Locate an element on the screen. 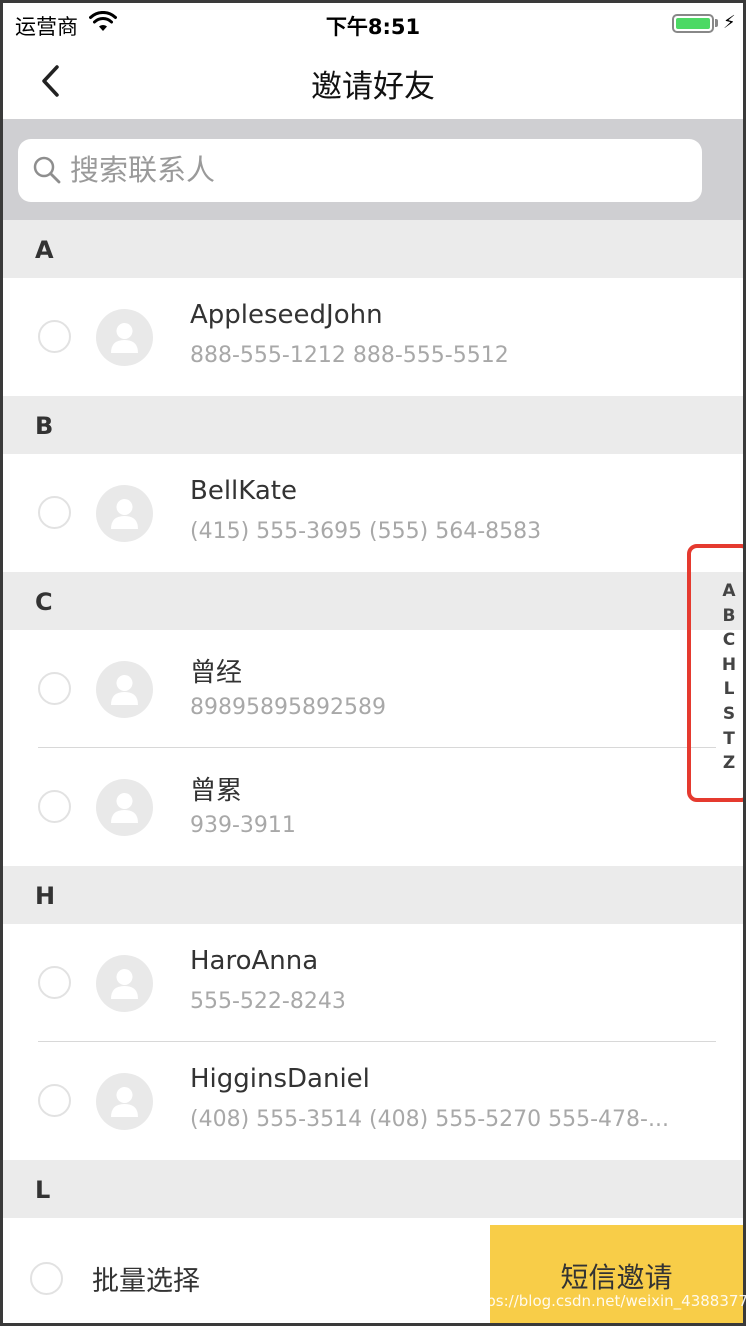 The width and height of the screenshot is (746, 1326). index-letter-l: L is located at coordinates (729, 689).